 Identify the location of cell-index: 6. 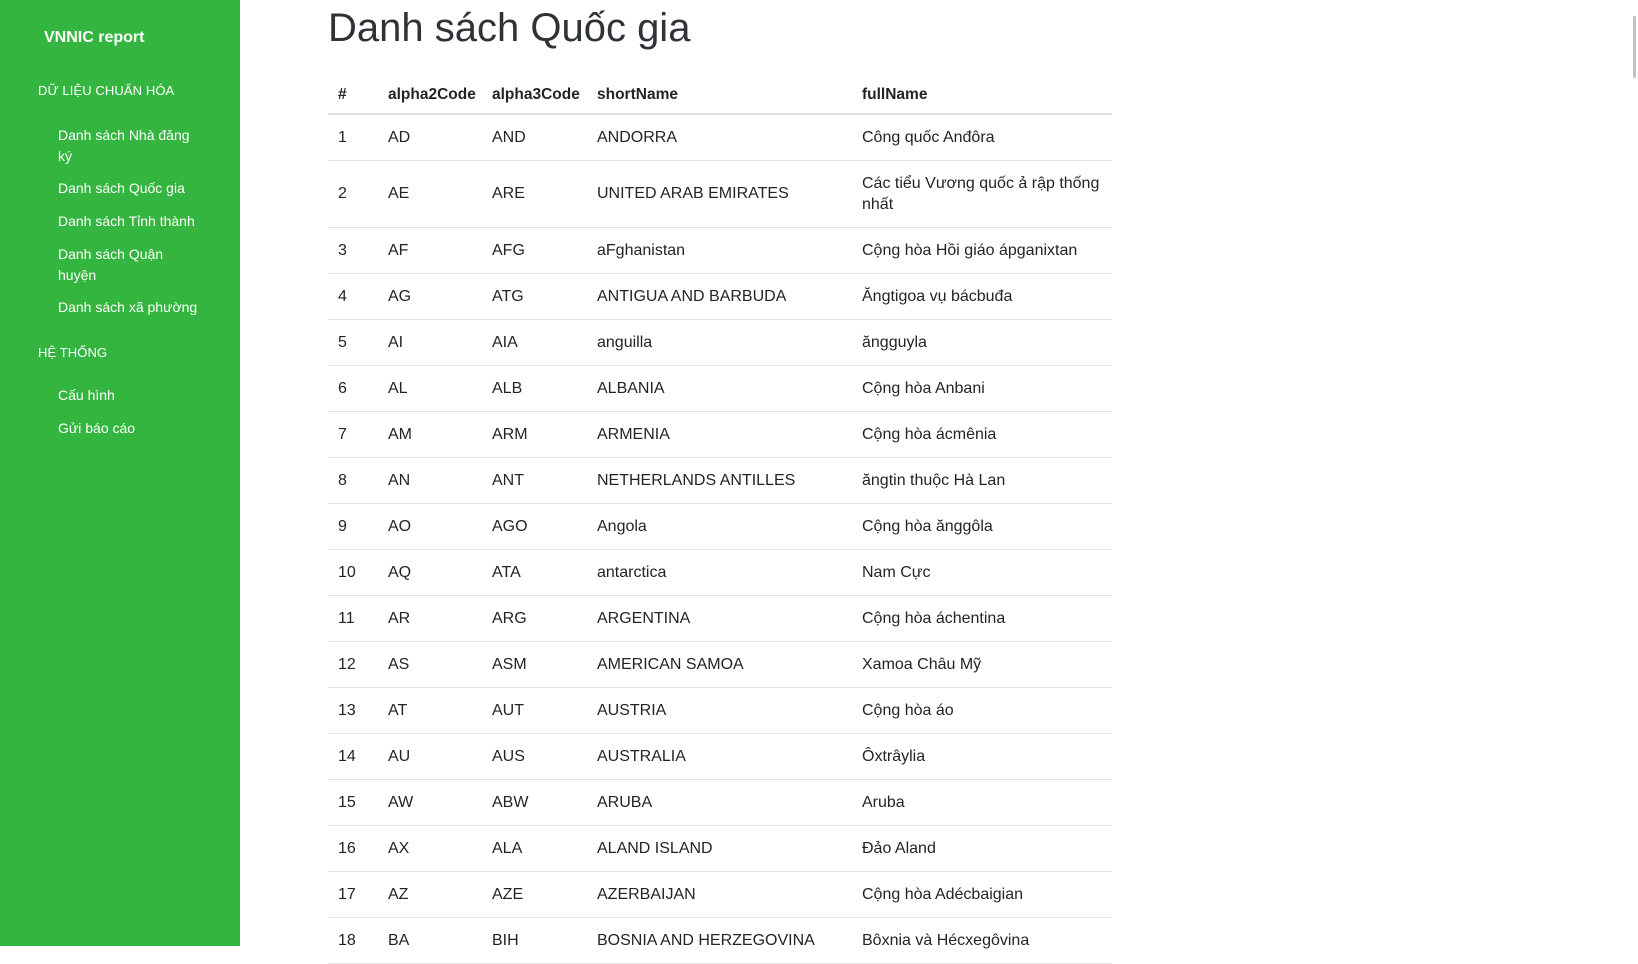
(353, 388).